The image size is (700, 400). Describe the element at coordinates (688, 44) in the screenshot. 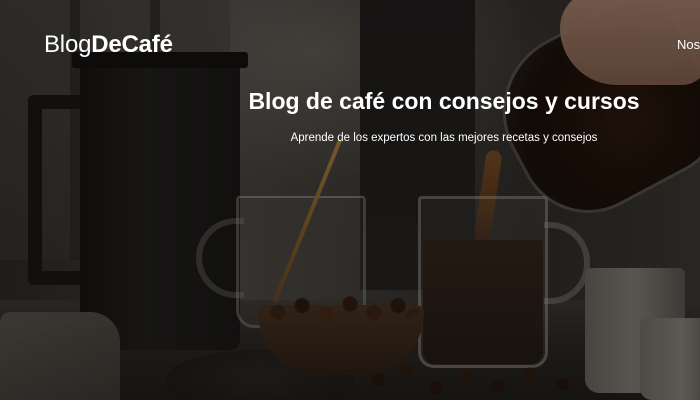

I see `nav-item-nosotros: Nos` at that location.